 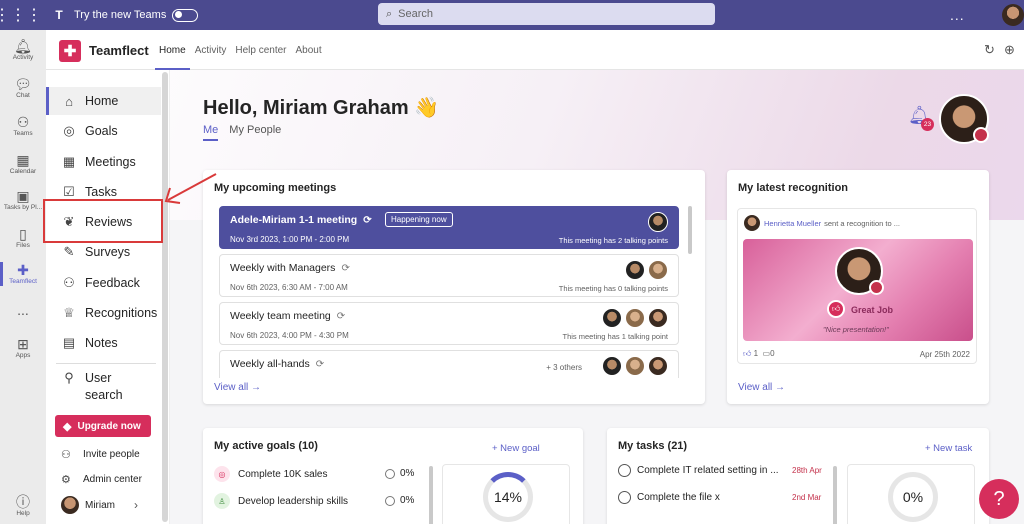 I want to click on upgrade-button: ◆ Upgrade now, so click(x=103, y=426).